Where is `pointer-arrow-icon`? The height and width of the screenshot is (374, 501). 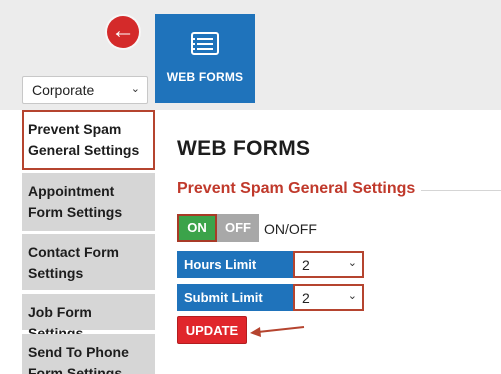 pointer-arrow-icon is located at coordinates (277, 331).